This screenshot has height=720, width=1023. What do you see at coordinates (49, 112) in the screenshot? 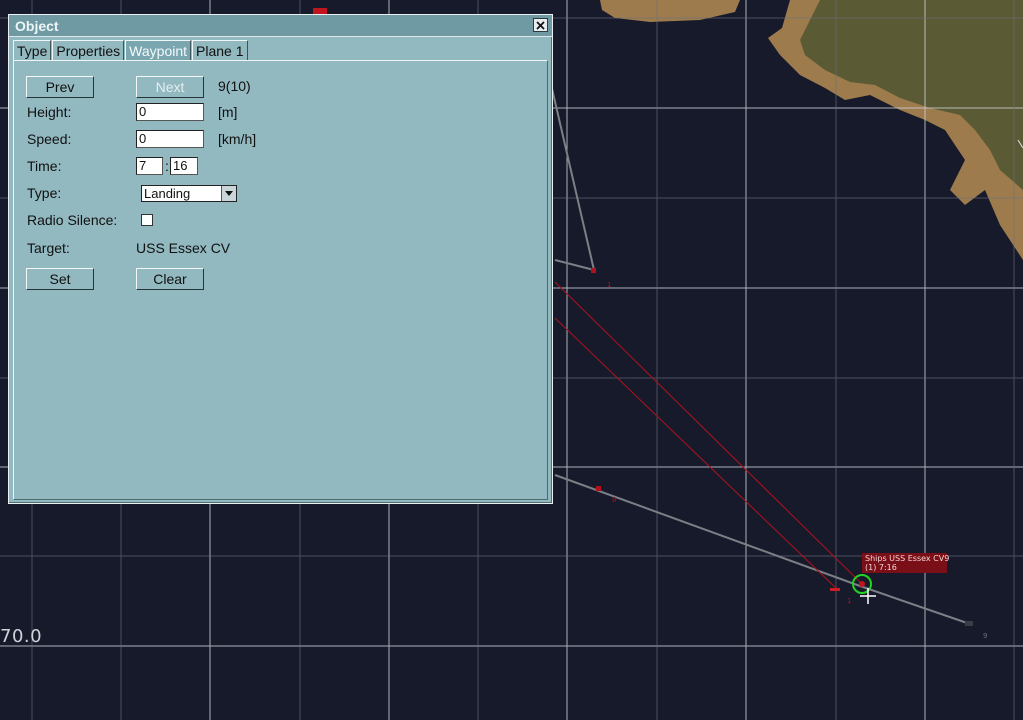
I see `height-label: Height:` at bounding box center [49, 112].